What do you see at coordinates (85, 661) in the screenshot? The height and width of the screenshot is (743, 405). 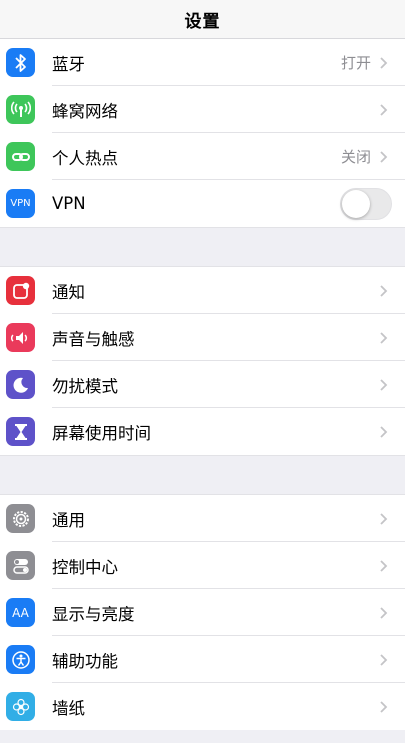 I see `setting-label: 辅助功能` at bounding box center [85, 661].